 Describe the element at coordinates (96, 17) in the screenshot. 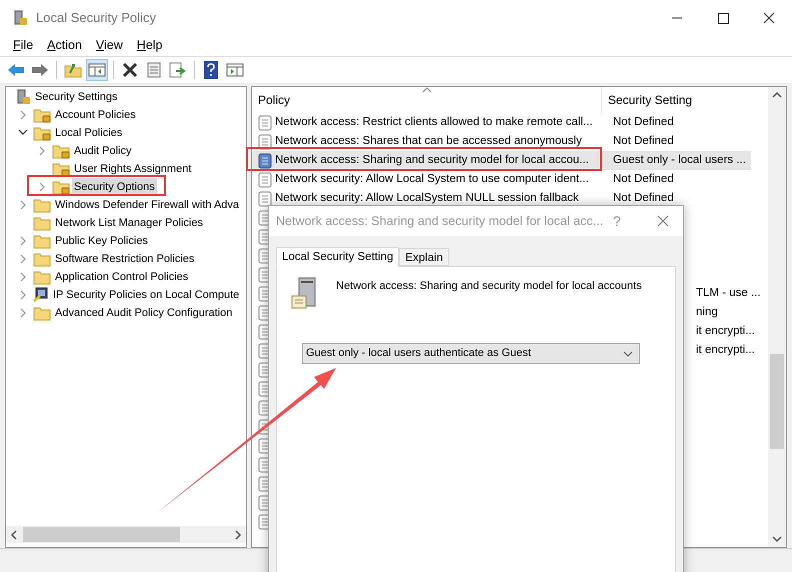

I see `window-title: Local Security Policy` at that location.